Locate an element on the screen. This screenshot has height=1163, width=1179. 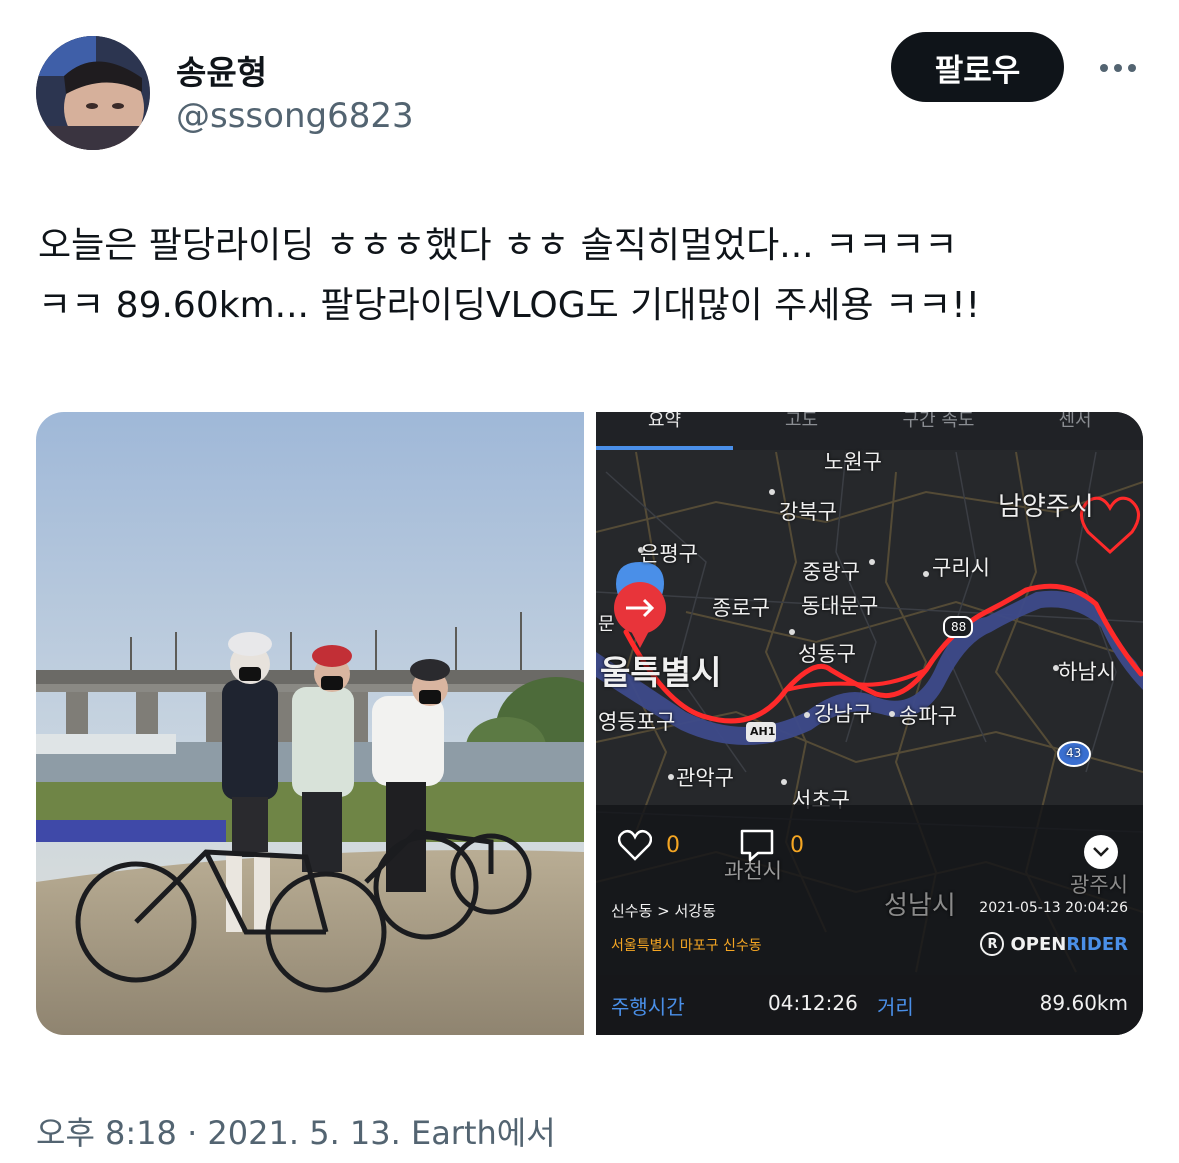
road-badge-43: 43 is located at coordinates (1074, 753).